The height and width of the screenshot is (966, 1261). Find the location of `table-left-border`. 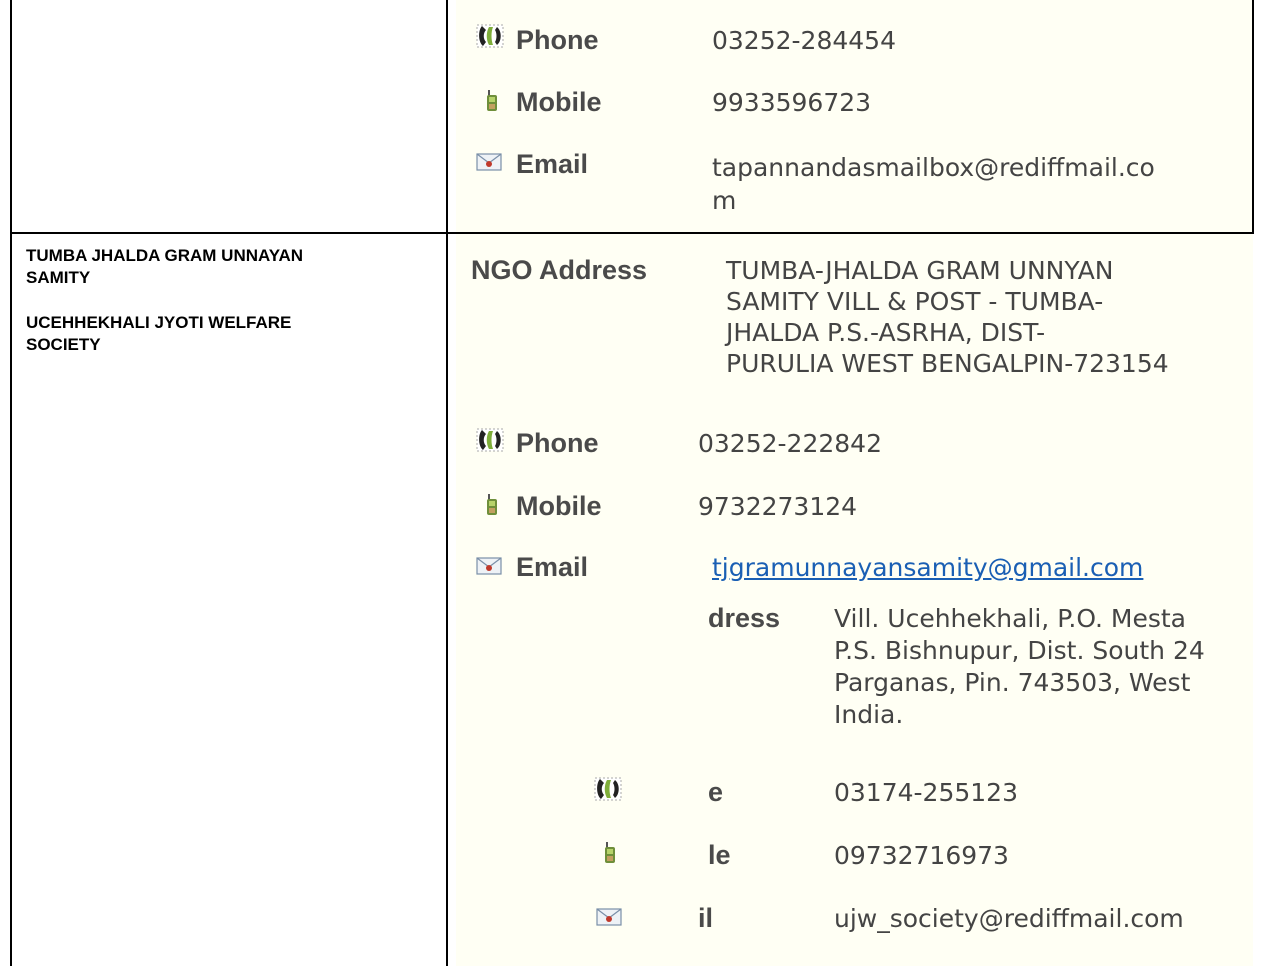

table-left-border is located at coordinates (11, 483).